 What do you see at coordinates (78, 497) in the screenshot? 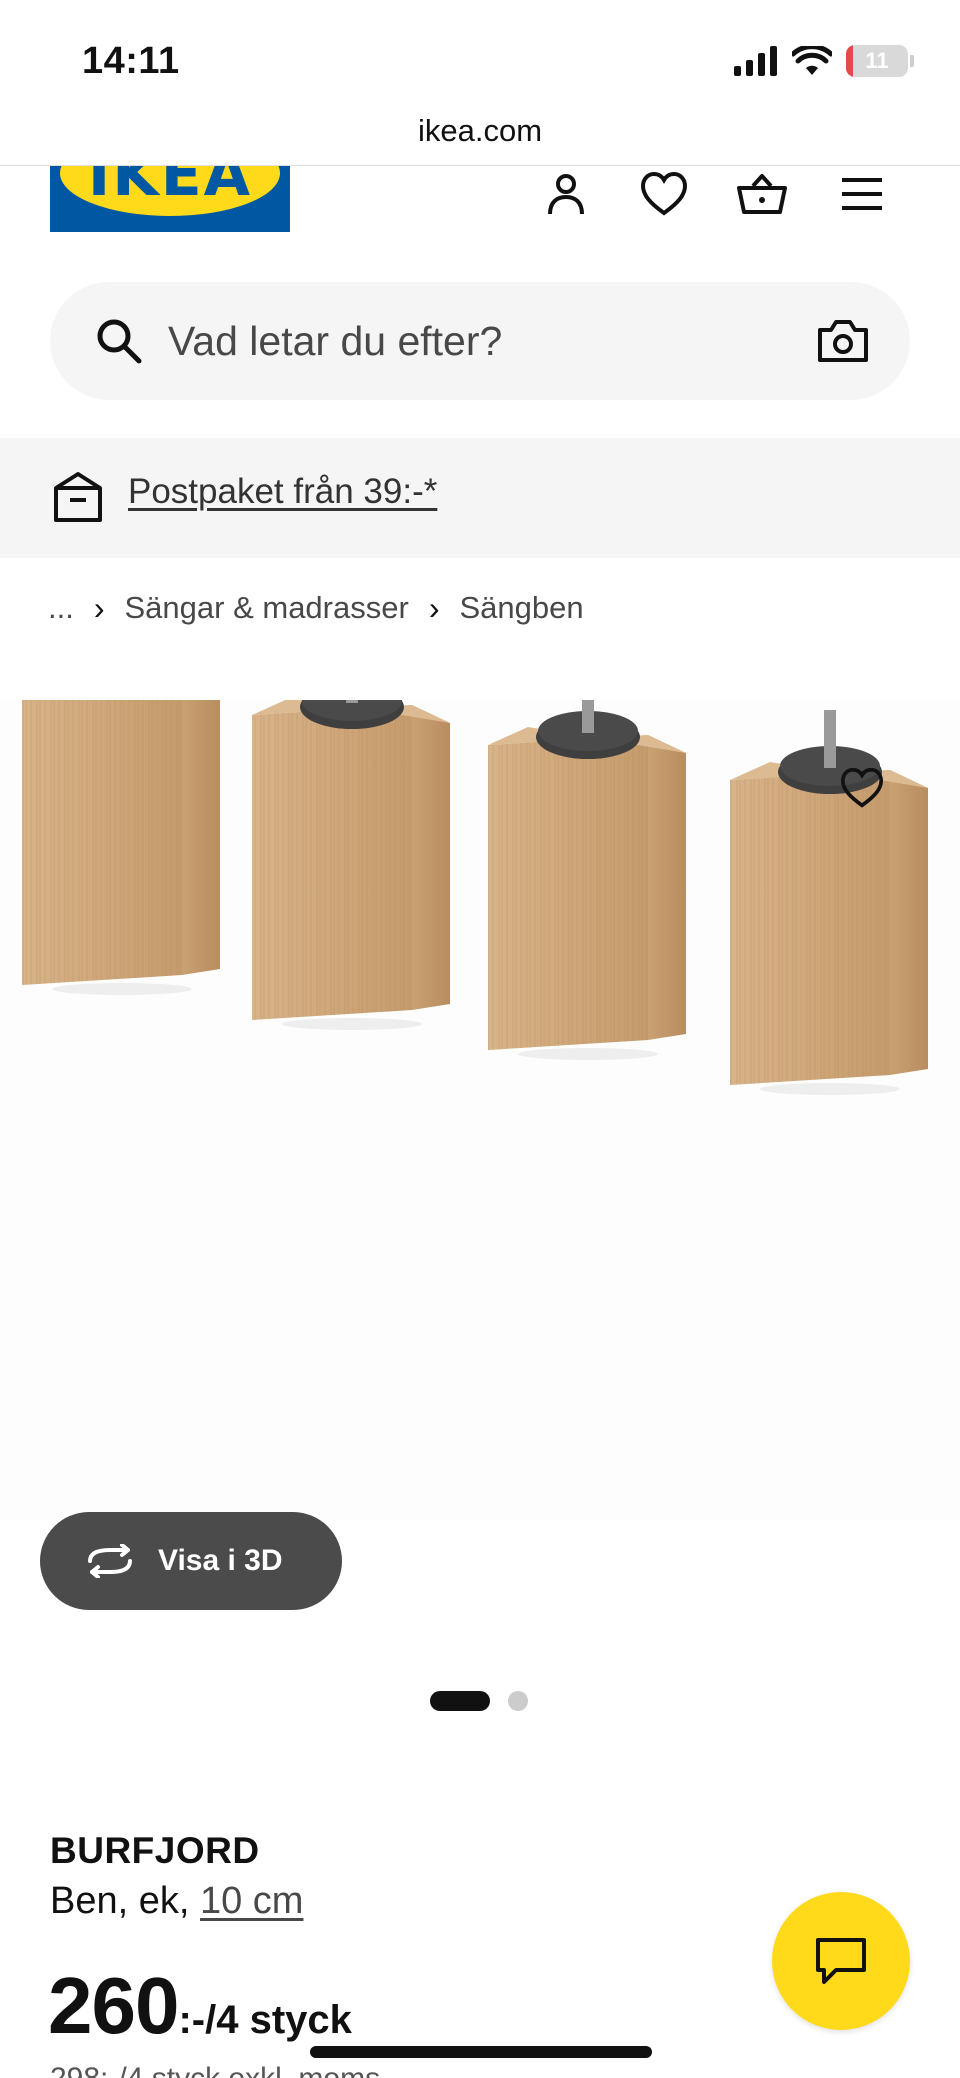
I see `package-icon` at bounding box center [78, 497].